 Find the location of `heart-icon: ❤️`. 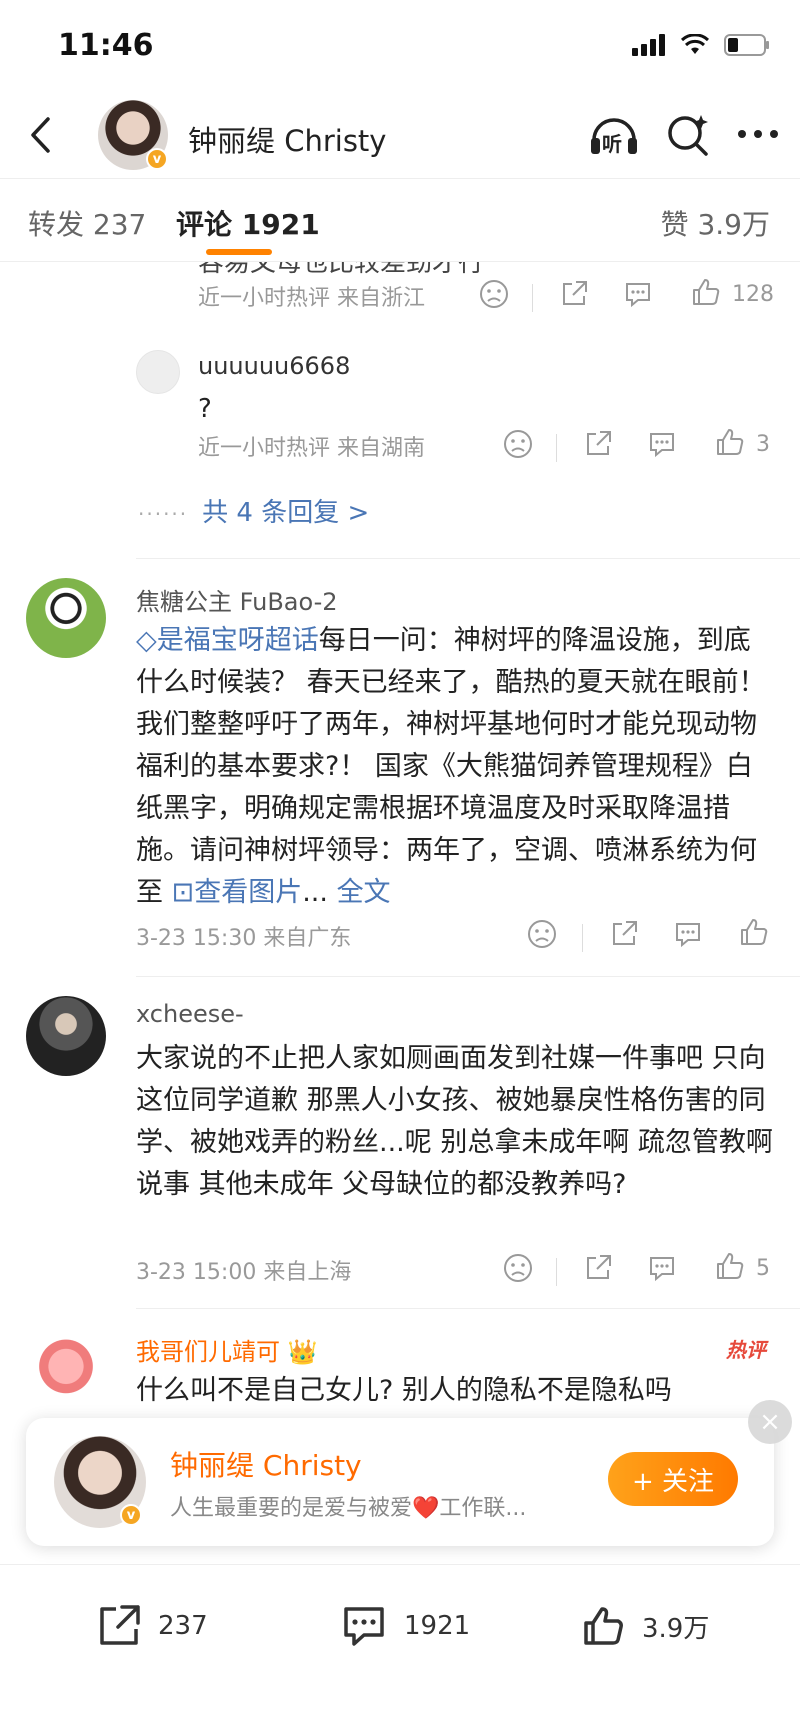

heart-icon: ❤️ is located at coordinates (426, 1508).